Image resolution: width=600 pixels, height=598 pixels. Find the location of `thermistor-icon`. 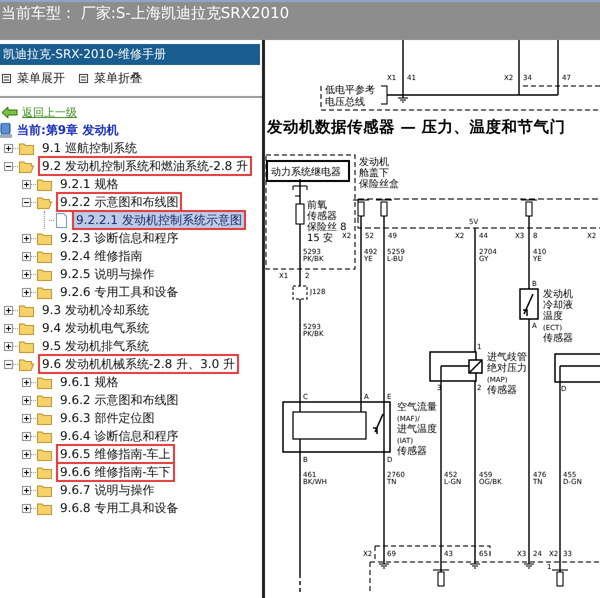

thermistor-icon is located at coordinates (378, 424).